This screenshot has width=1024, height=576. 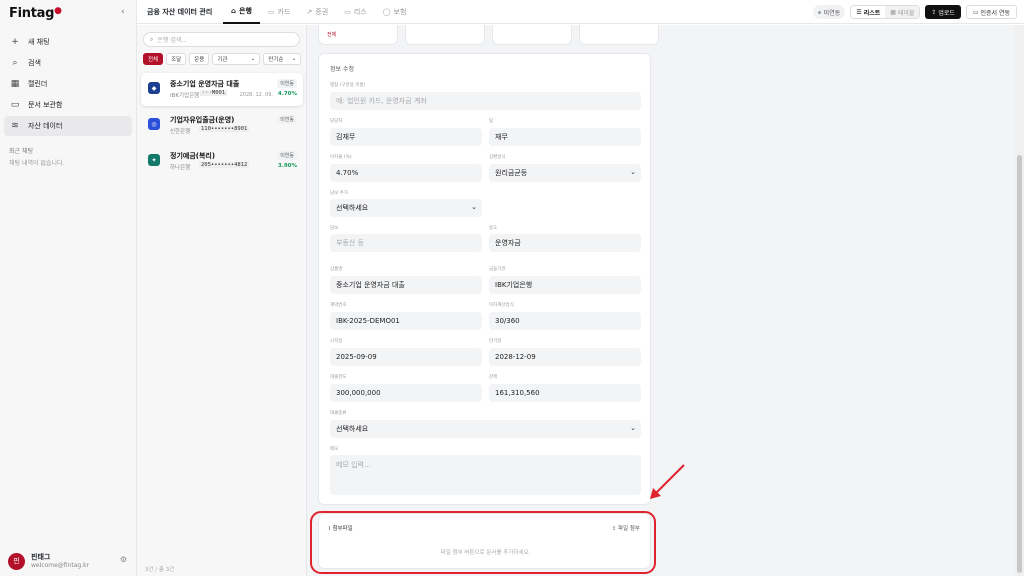 What do you see at coordinates (358, 35) in the screenshot?
I see `summary-card: 전체` at bounding box center [358, 35].